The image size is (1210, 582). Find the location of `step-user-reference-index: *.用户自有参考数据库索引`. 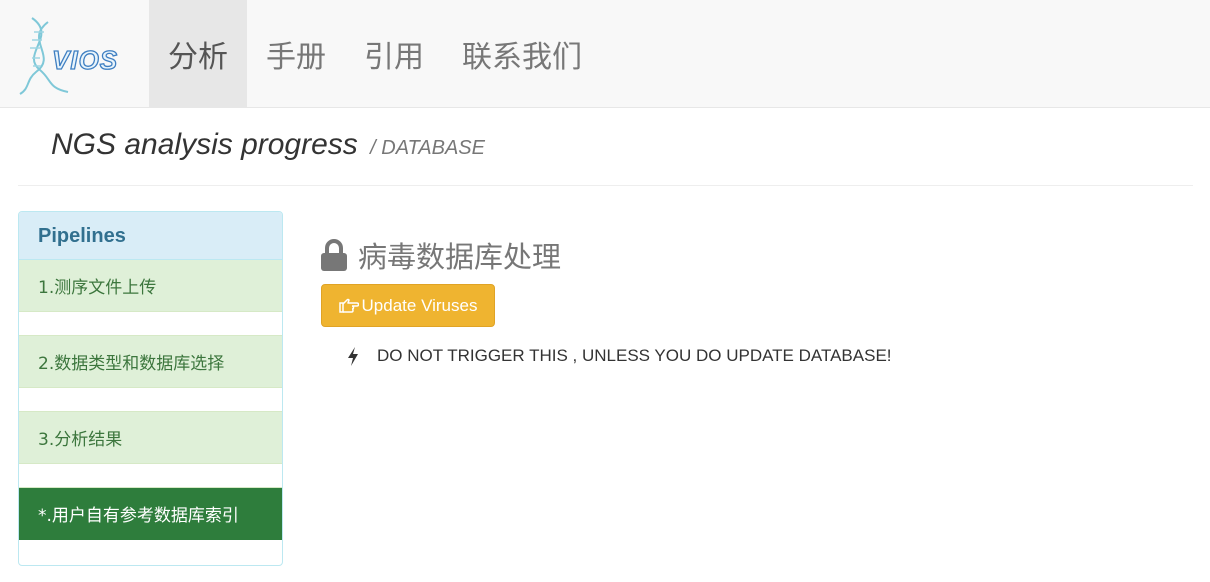

step-user-reference-index: *.用户自有参考数据库索引 is located at coordinates (150, 514).